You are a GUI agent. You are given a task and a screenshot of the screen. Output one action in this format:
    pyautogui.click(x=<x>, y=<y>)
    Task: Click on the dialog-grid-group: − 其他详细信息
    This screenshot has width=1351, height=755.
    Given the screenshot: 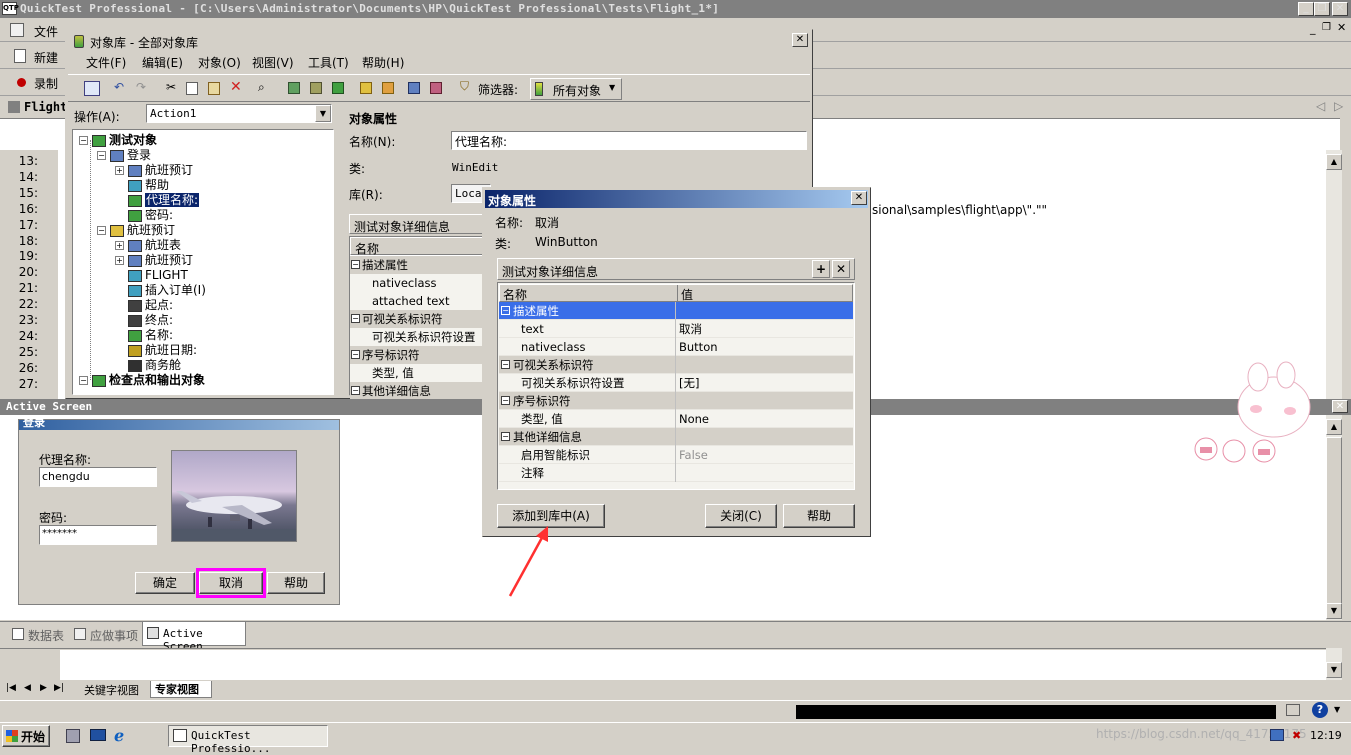 What is the action you would take?
    pyautogui.click(x=676, y=437)
    